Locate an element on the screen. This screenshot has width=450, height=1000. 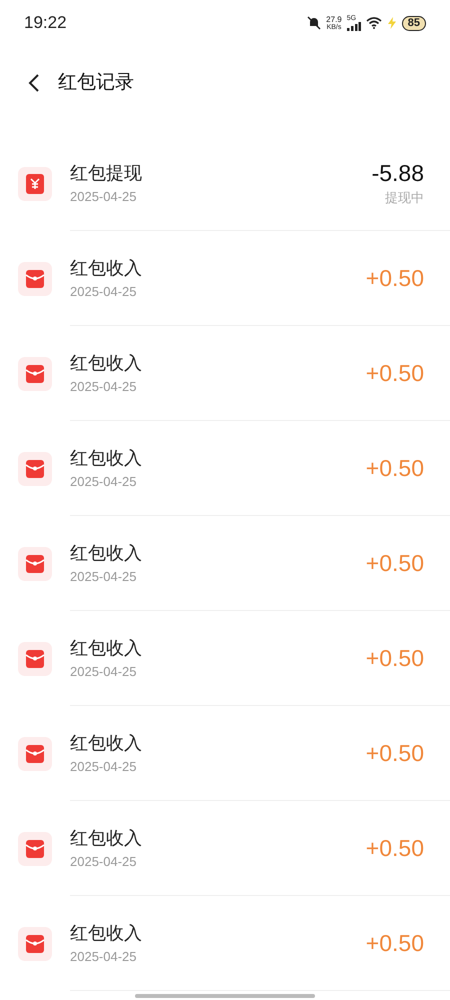
record-amount: -5.88 is located at coordinates (398, 173).